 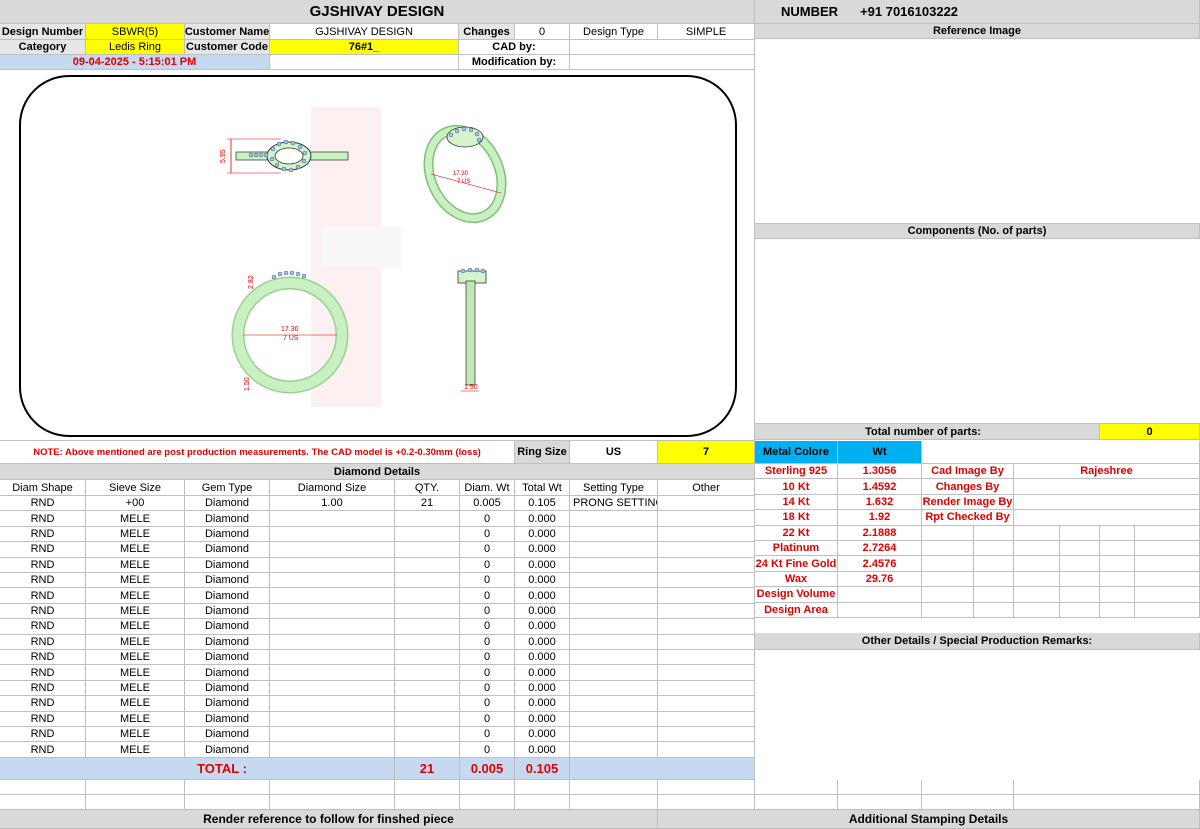 What do you see at coordinates (487, 504) in the screenshot?
I see `diamond-cell: 0.005` at bounding box center [487, 504].